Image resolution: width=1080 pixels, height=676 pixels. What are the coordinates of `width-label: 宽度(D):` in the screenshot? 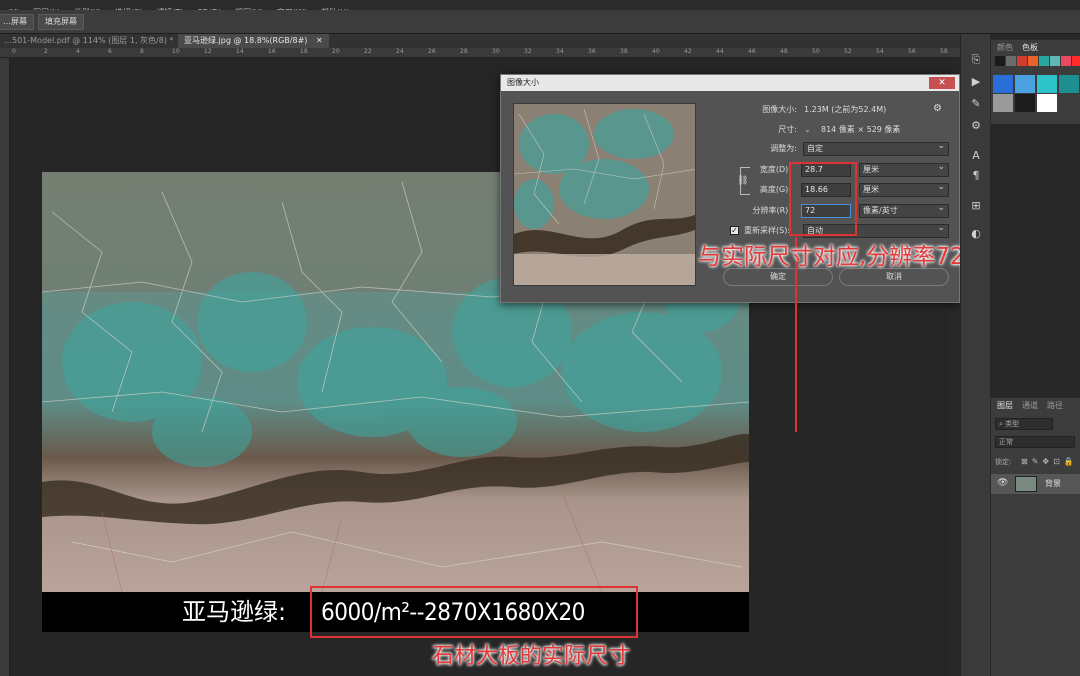 It's located at (775, 169).